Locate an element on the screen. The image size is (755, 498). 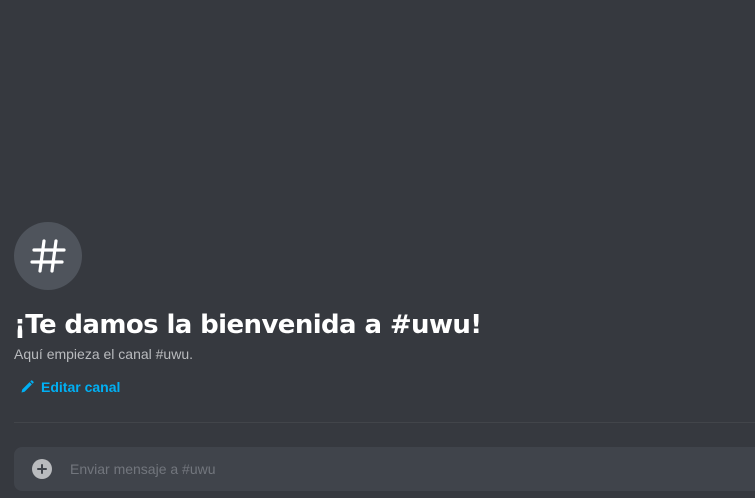
plus-circle-icon is located at coordinates (42, 469).